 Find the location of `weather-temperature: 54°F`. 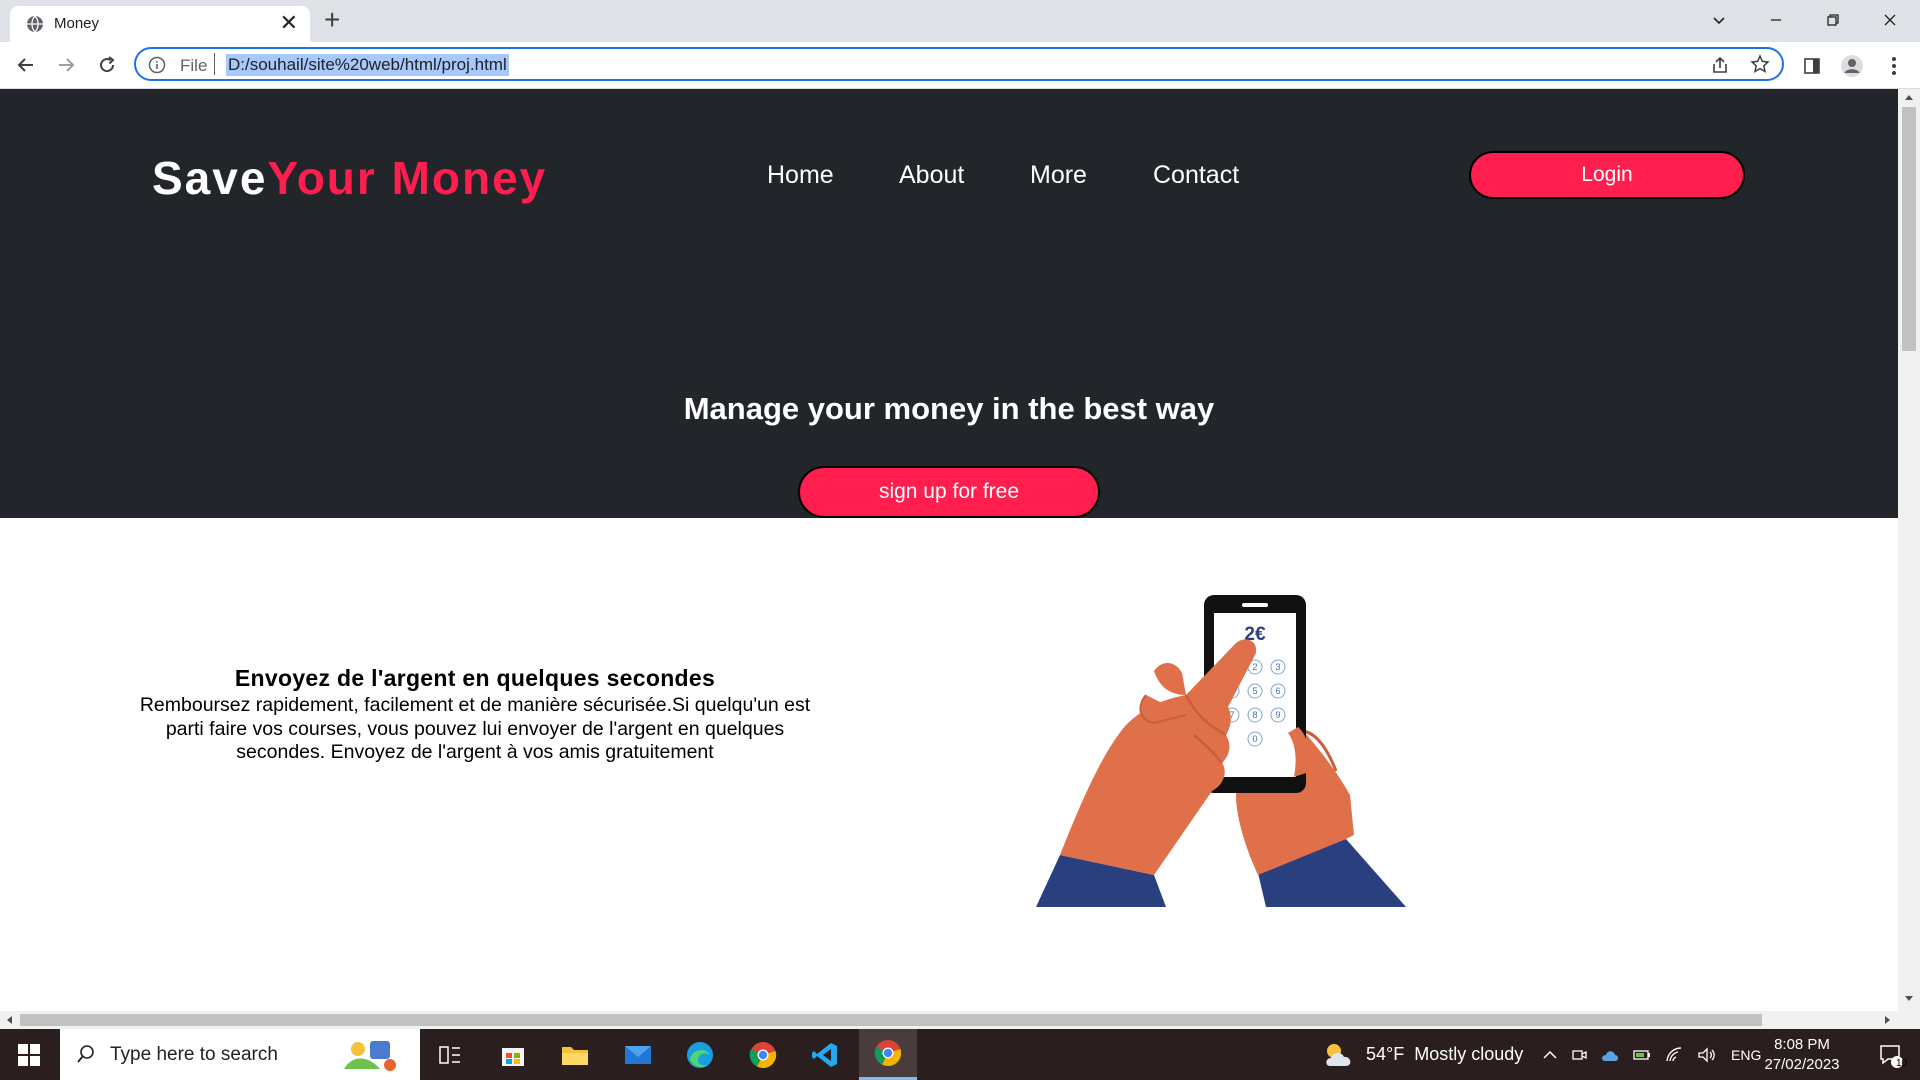

weather-temperature: 54°F is located at coordinates (1385, 1054).